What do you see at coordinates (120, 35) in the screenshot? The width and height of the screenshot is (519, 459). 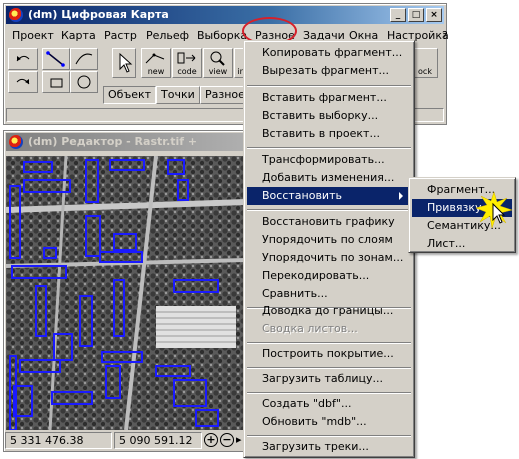 I see `menu-raster: Растр` at bounding box center [120, 35].